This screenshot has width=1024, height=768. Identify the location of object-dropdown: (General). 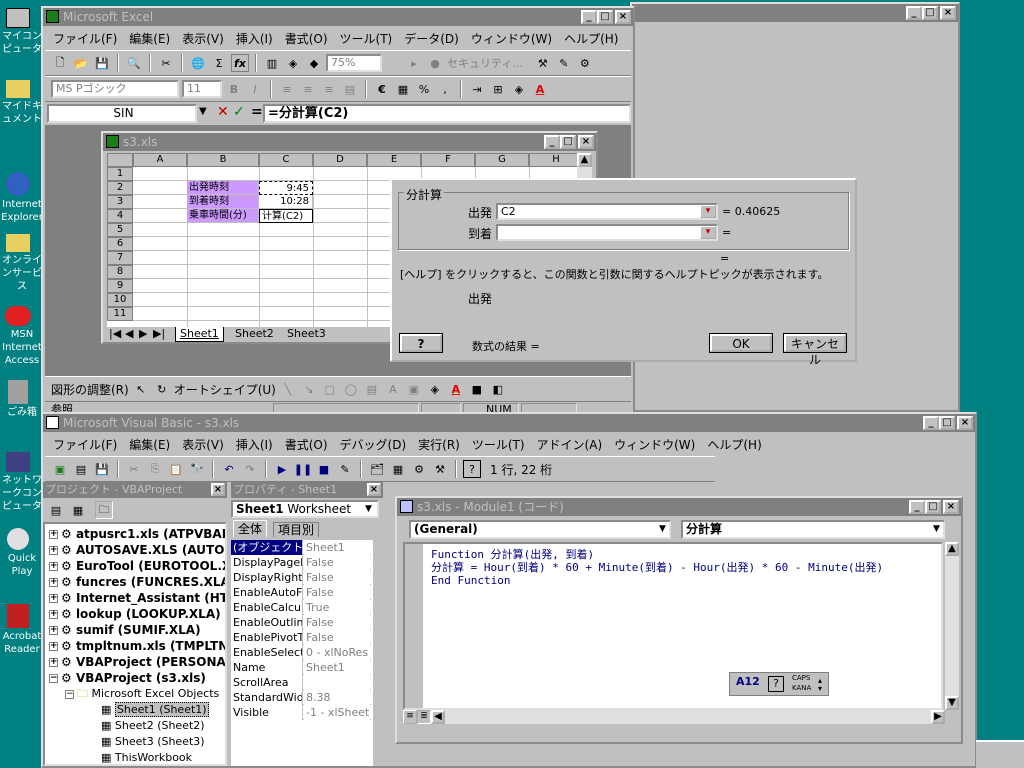
(540, 529).